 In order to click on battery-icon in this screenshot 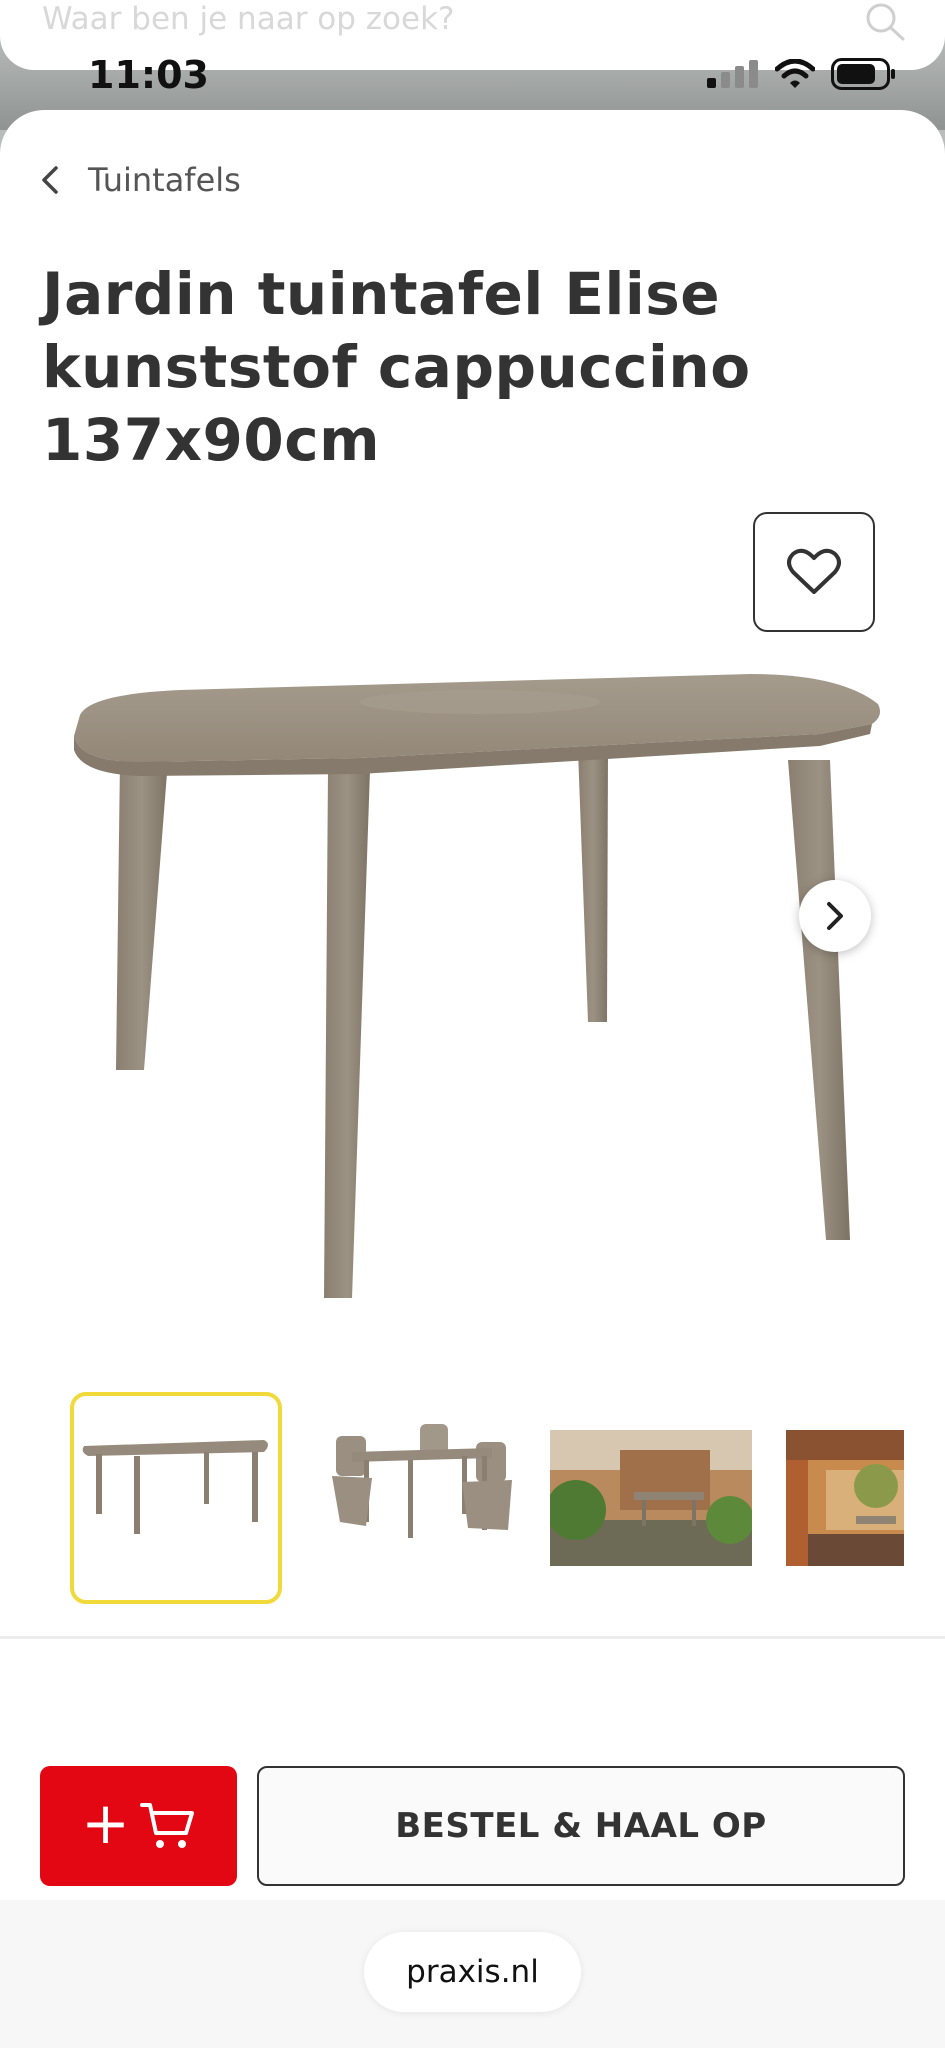, I will do `click(863, 74)`.